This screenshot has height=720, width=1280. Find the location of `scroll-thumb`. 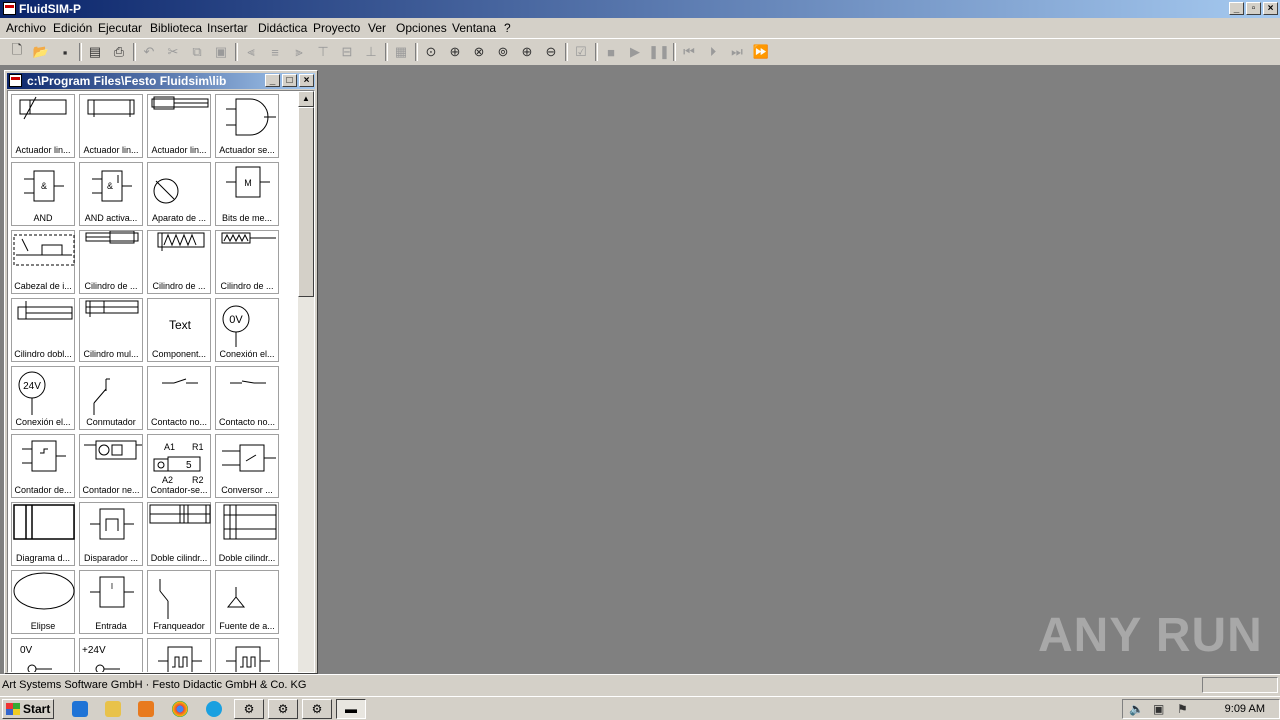

scroll-thumb is located at coordinates (306, 202).